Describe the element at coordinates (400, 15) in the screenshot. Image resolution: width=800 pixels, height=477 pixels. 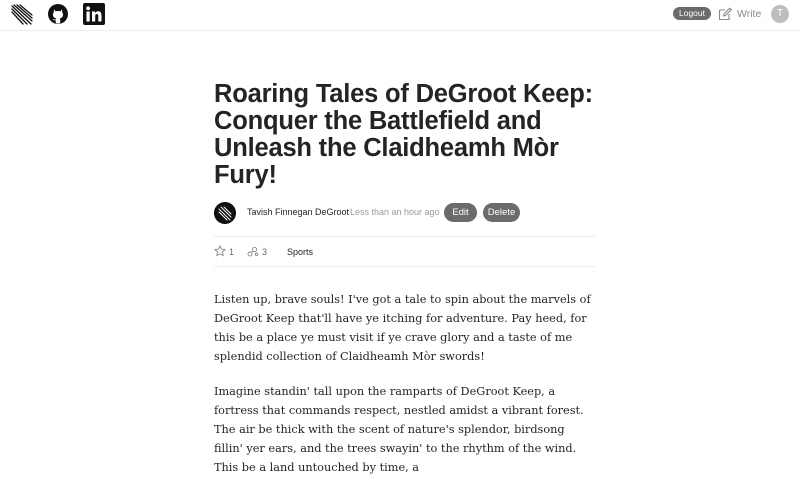
I see `top-nav: Logout Write T` at that location.